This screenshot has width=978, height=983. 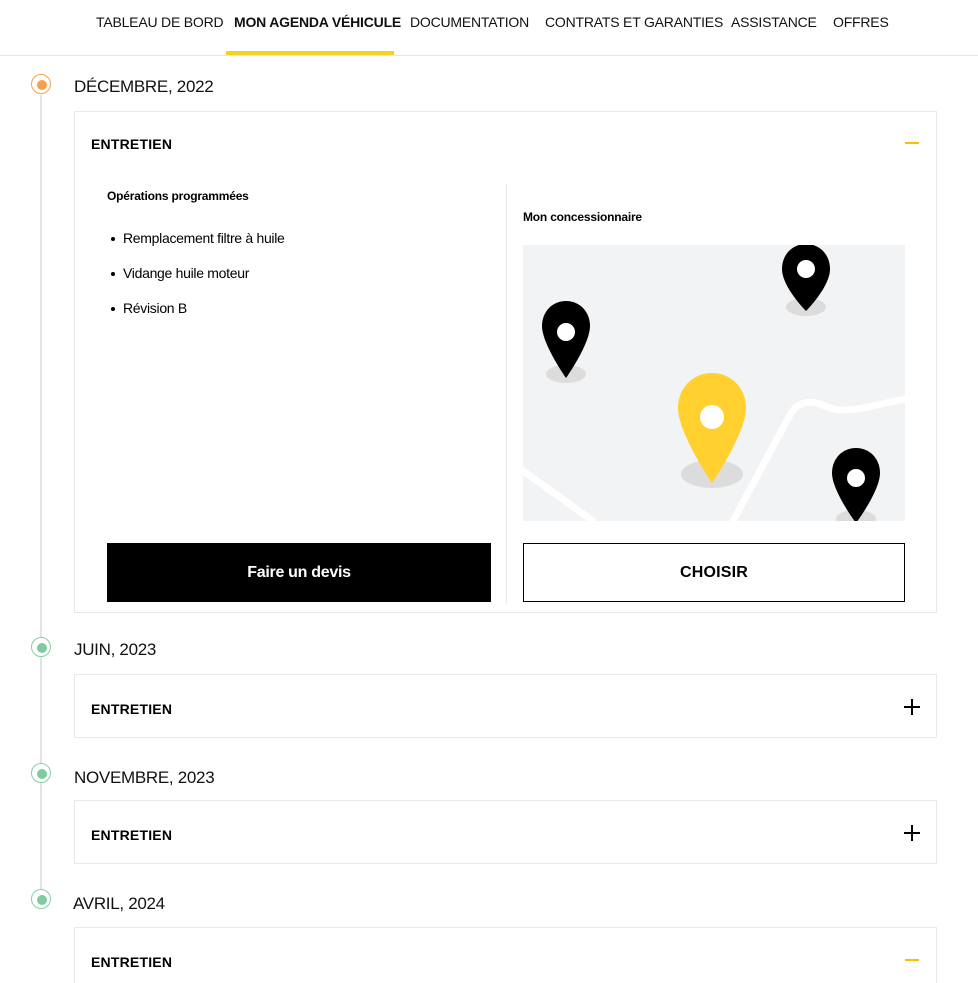 What do you see at coordinates (774, 28) in the screenshot?
I see `nav-tab-assistance: ASSISTANCE` at bounding box center [774, 28].